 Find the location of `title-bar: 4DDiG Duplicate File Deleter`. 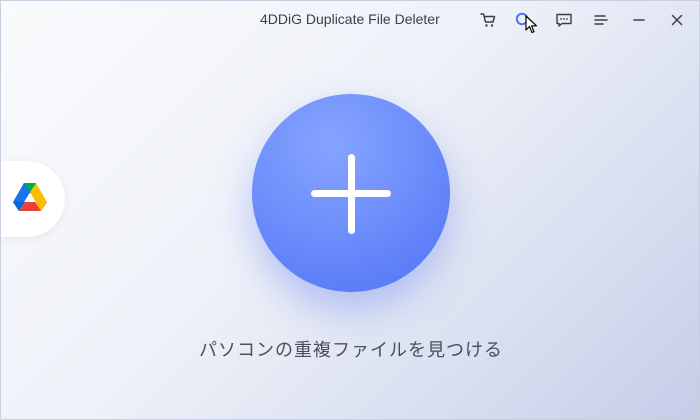

title-bar: 4DDiG Duplicate File Deleter is located at coordinates (350, 20).